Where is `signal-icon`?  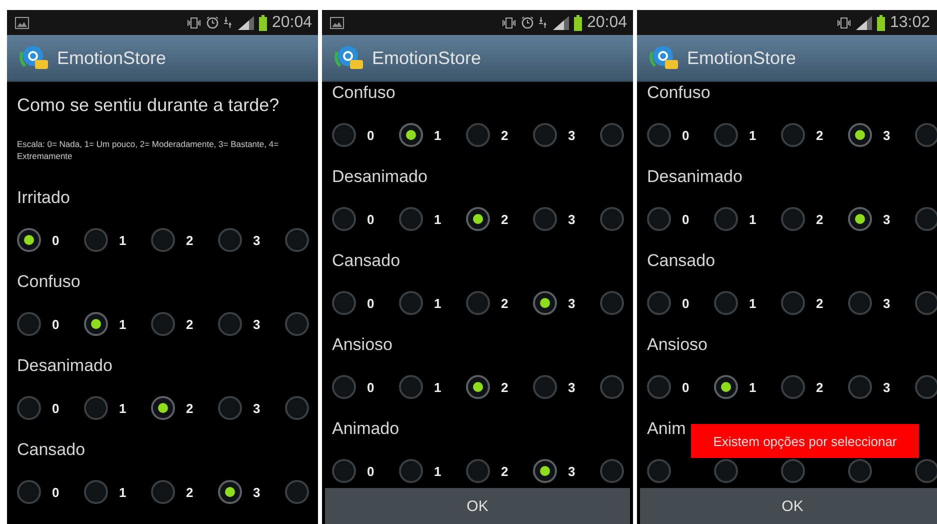 signal-icon is located at coordinates (560, 23).